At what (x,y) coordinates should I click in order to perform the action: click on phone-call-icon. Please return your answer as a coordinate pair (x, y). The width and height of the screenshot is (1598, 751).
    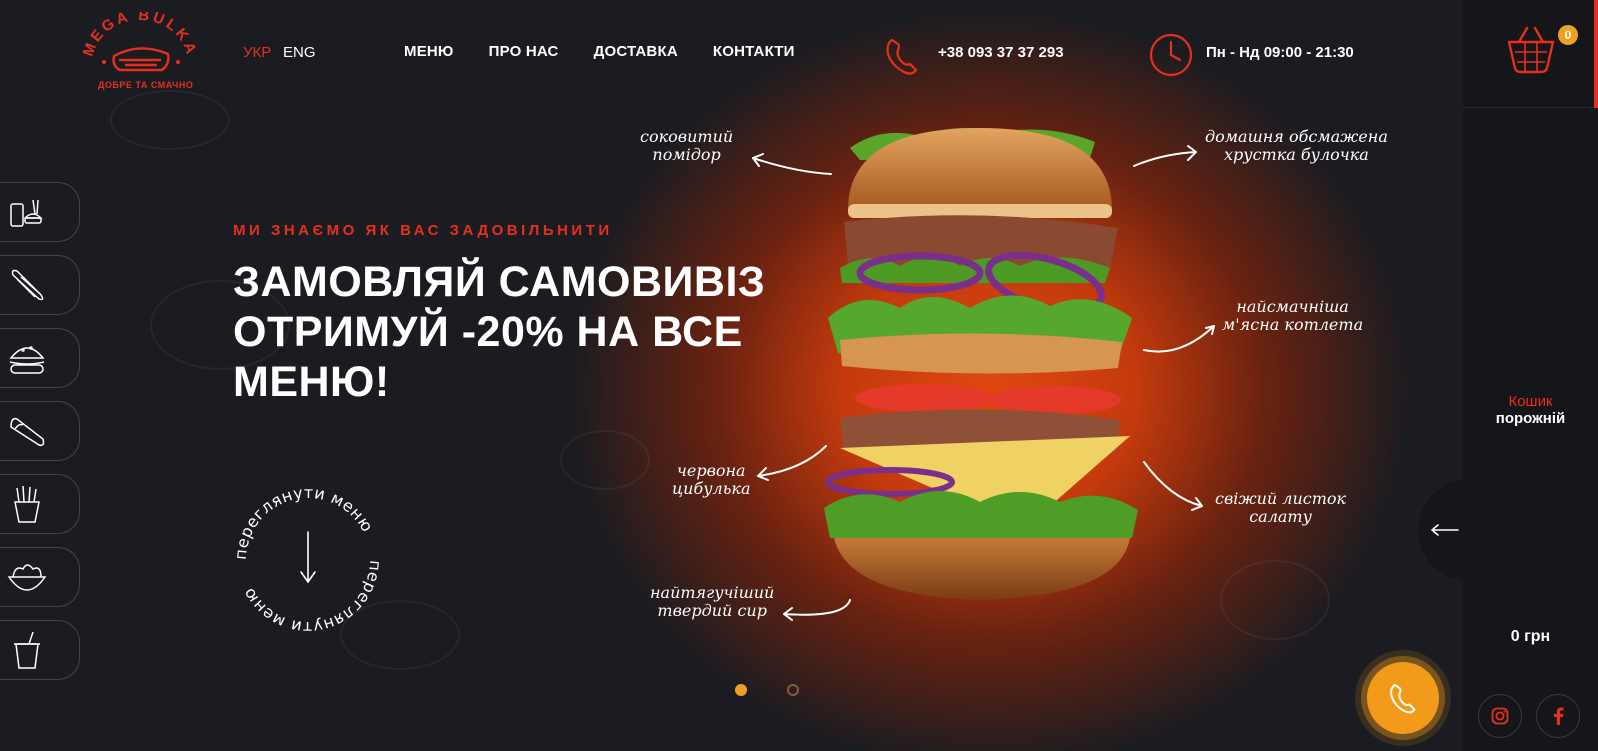
    Looking at the image, I should click on (1403, 698).